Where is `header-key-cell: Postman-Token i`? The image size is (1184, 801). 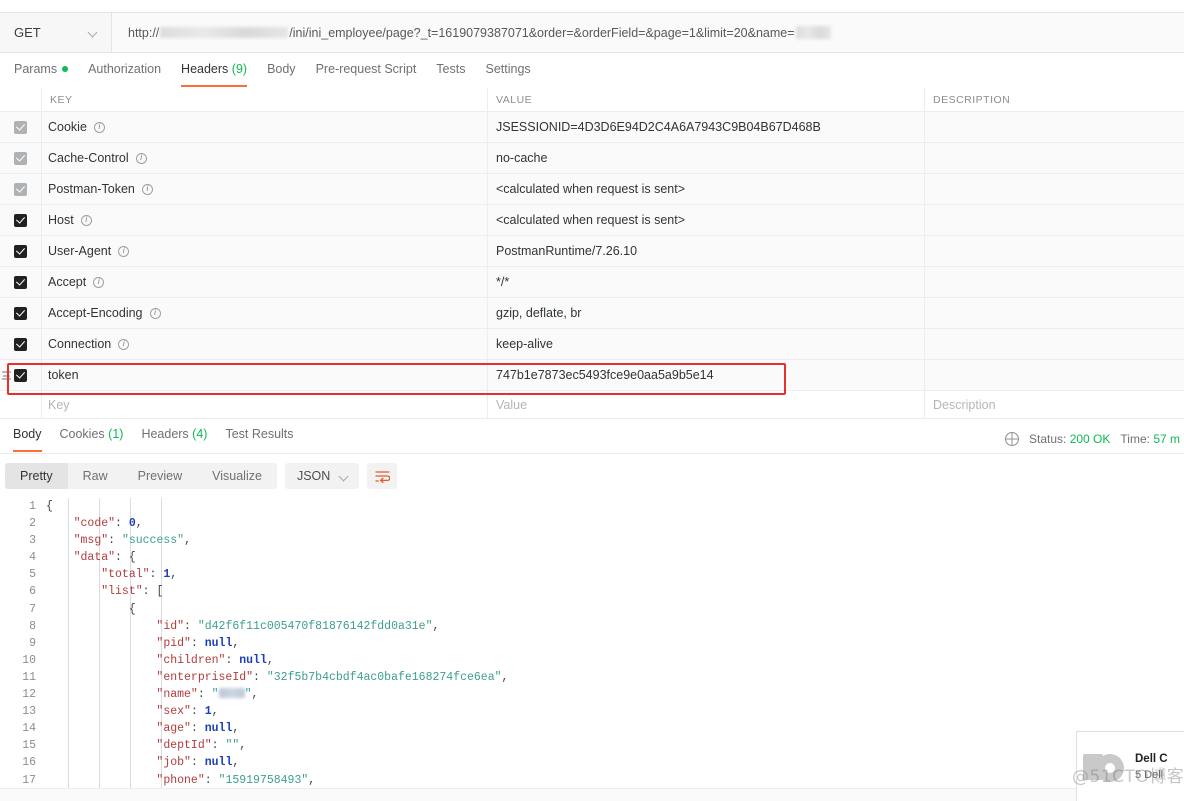 header-key-cell: Postman-Token i is located at coordinates (265, 189).